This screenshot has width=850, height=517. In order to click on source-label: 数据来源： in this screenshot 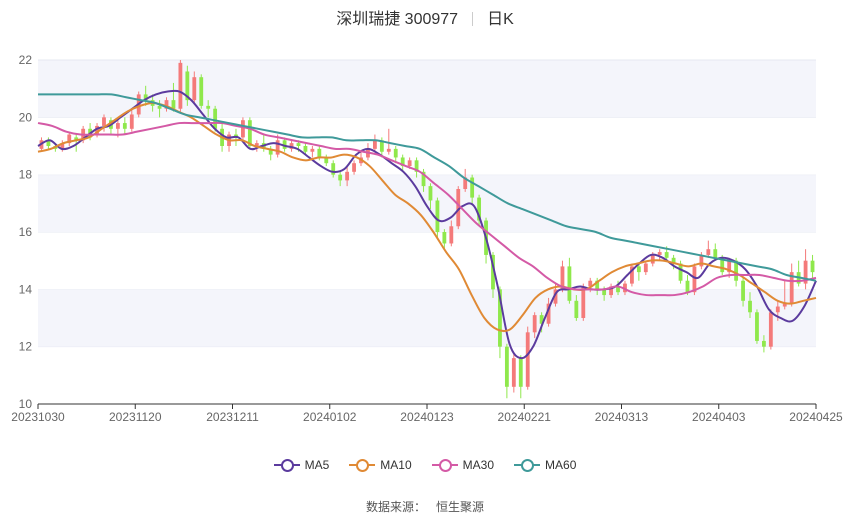, I will do `click(395, 507)`.